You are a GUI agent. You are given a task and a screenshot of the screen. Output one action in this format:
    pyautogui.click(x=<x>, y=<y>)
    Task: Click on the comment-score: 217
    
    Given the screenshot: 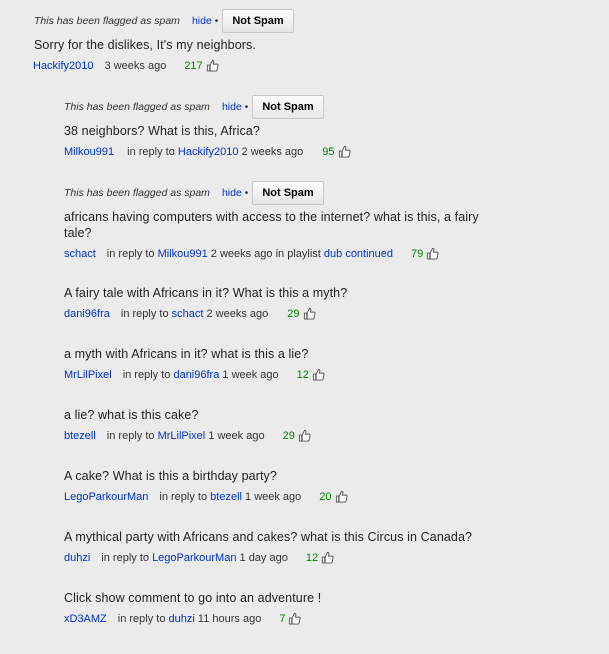 What is the action you would take?
    pyautogui.click(x=193, y=65)
    